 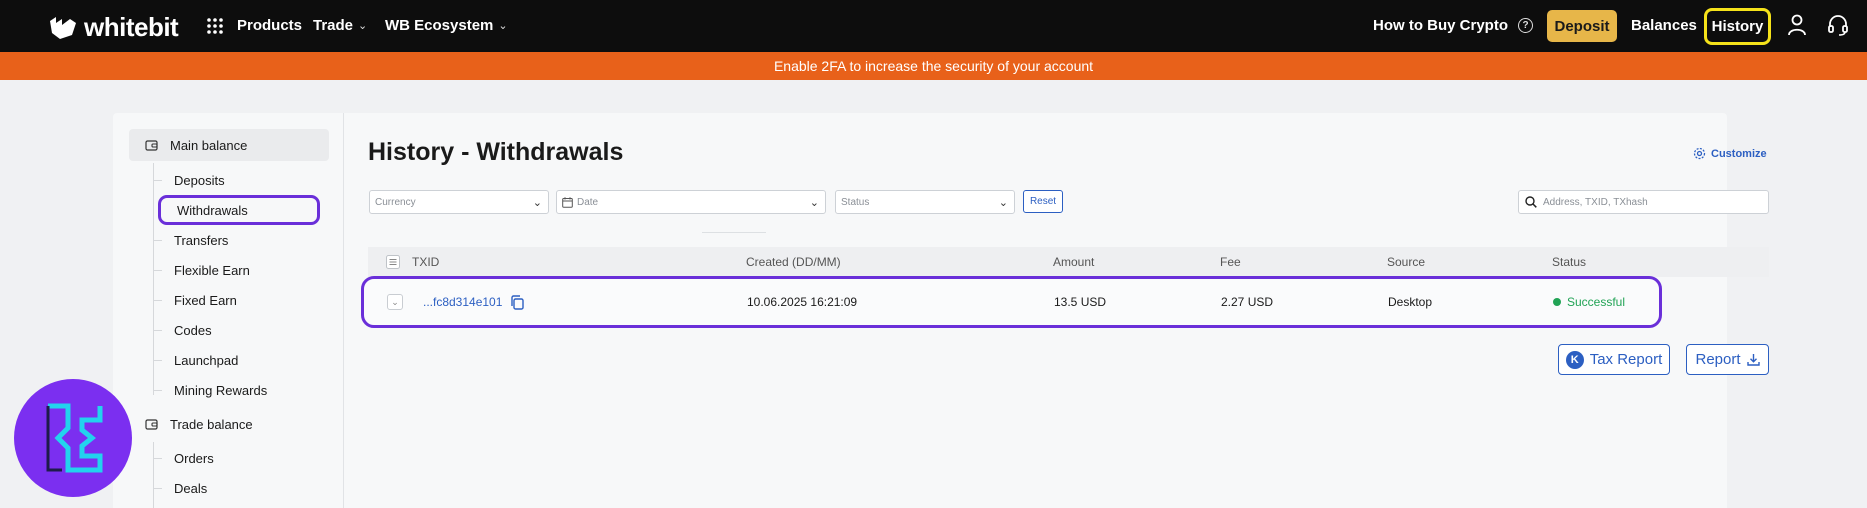 I want to click on sidebar-divider, so click(x=343, y=310).